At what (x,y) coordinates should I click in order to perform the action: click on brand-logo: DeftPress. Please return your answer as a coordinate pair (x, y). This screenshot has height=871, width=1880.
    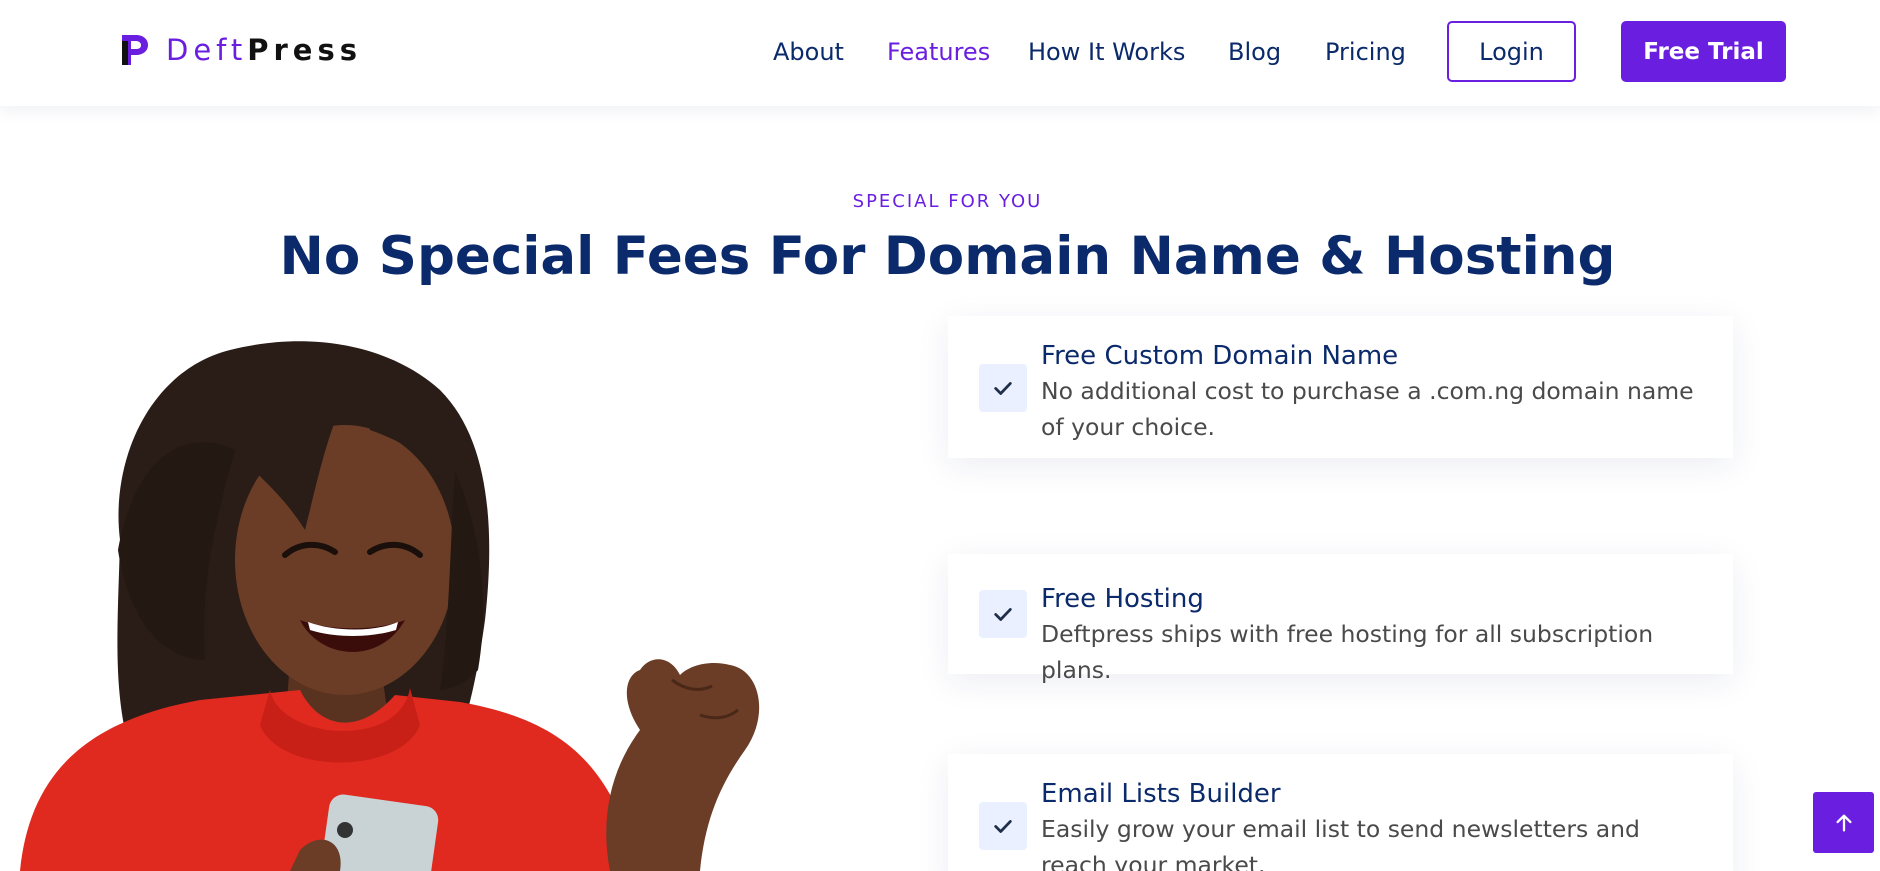
    Looking at the image, I should click on (241, 50).